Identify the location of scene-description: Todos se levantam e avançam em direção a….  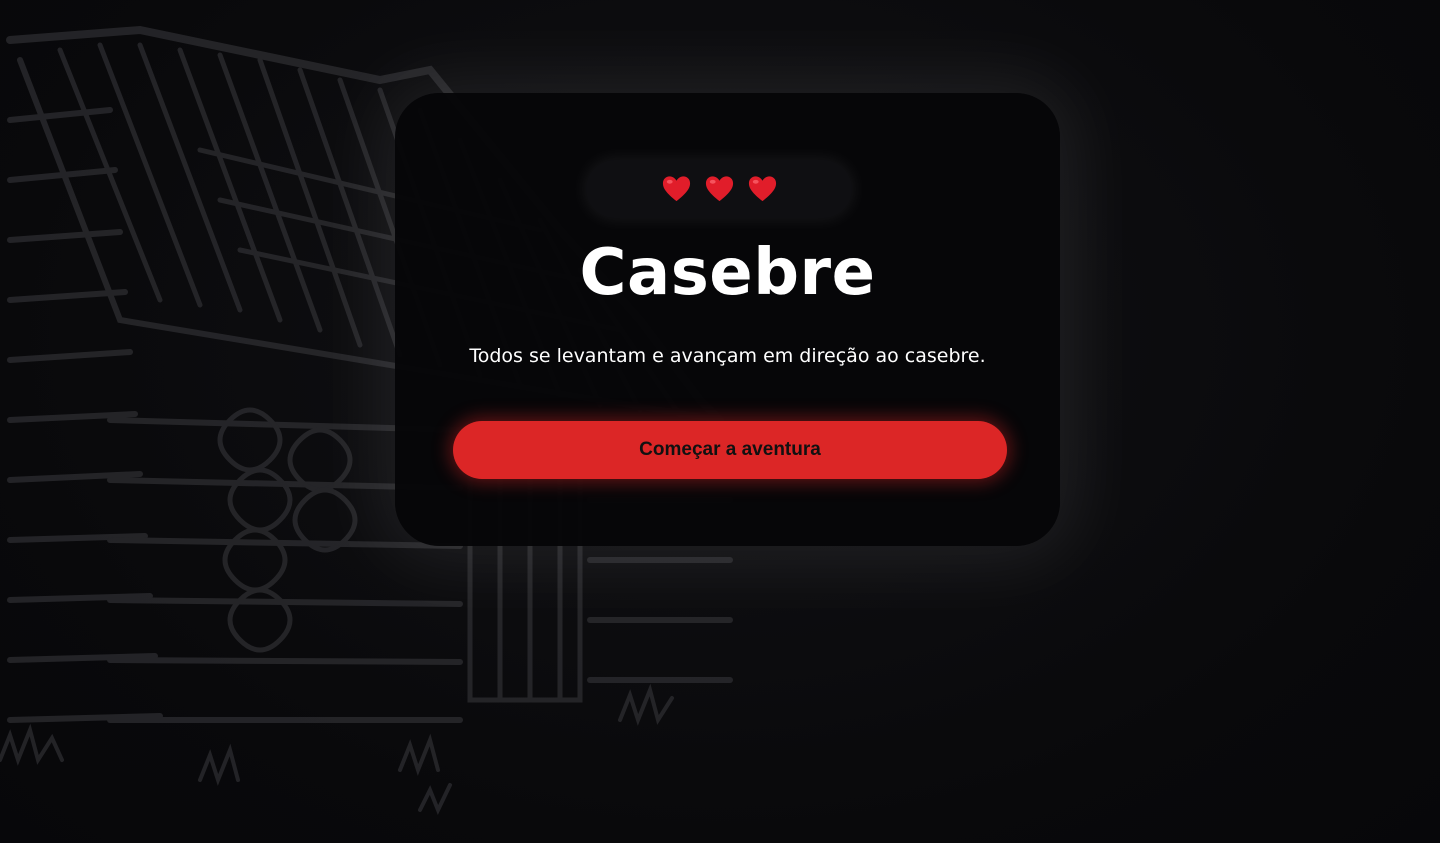
(727, 356).